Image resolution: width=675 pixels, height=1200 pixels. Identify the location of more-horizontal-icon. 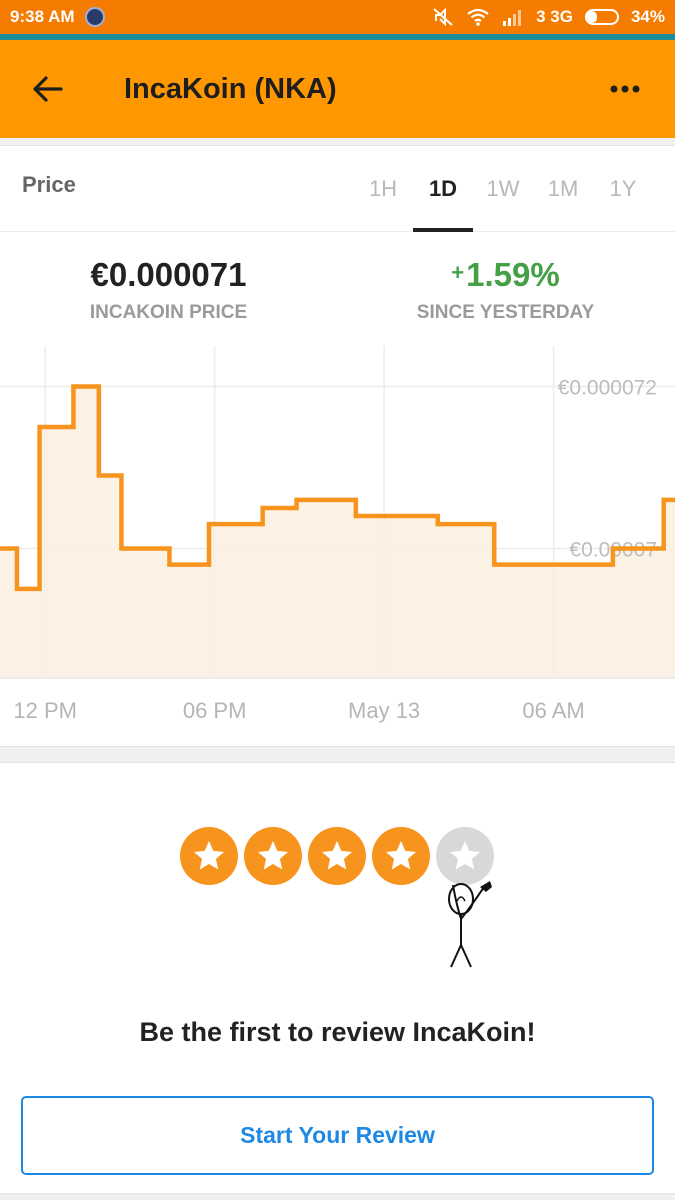
(625, 89).